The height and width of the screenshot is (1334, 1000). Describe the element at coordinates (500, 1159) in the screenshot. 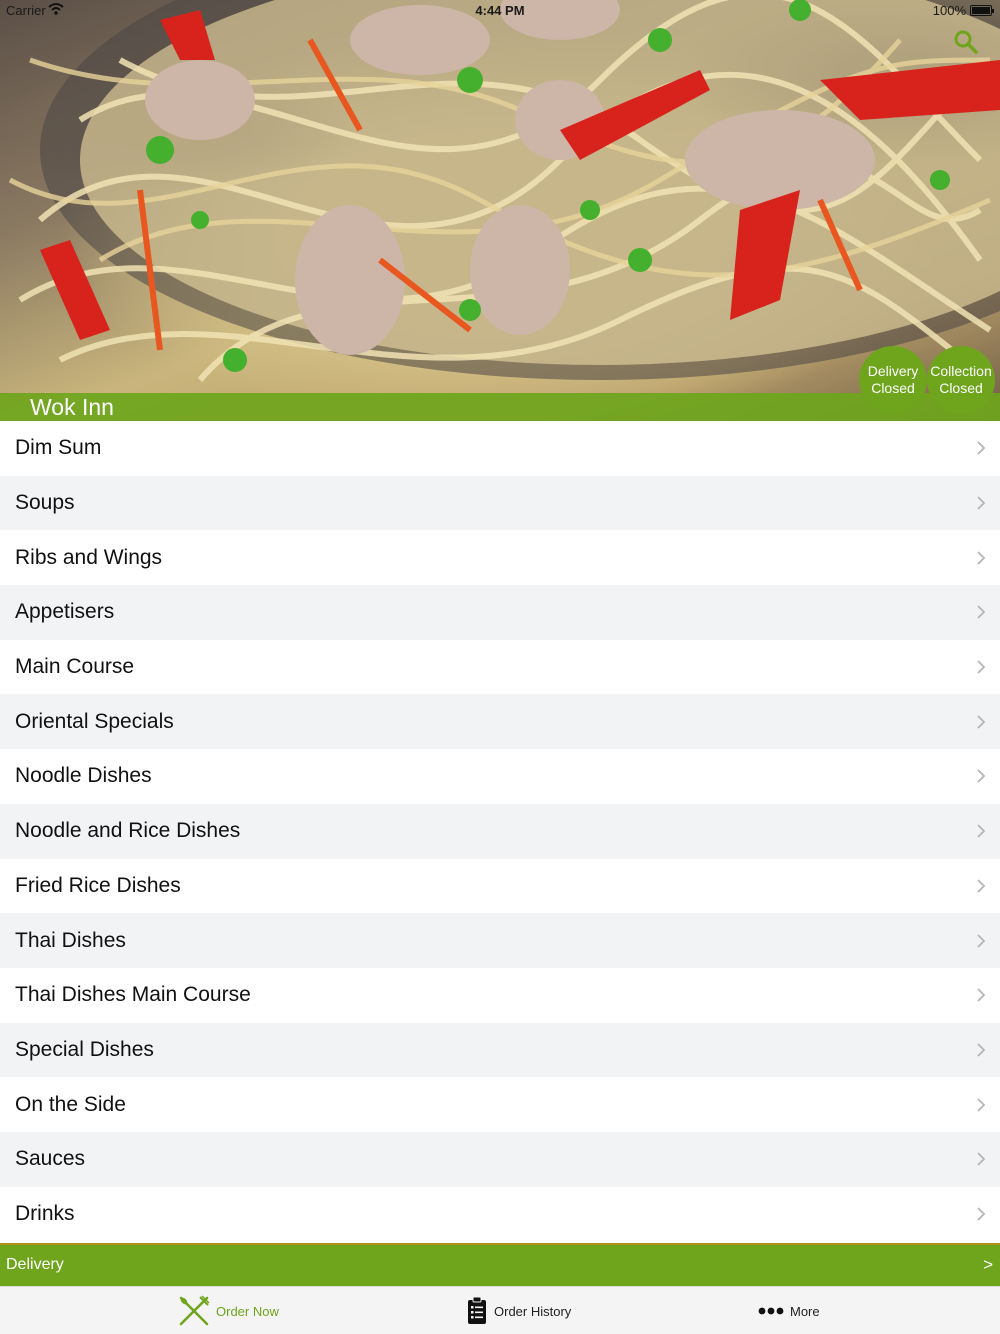

I see `menu-item-sauces: Sauces` at that location.